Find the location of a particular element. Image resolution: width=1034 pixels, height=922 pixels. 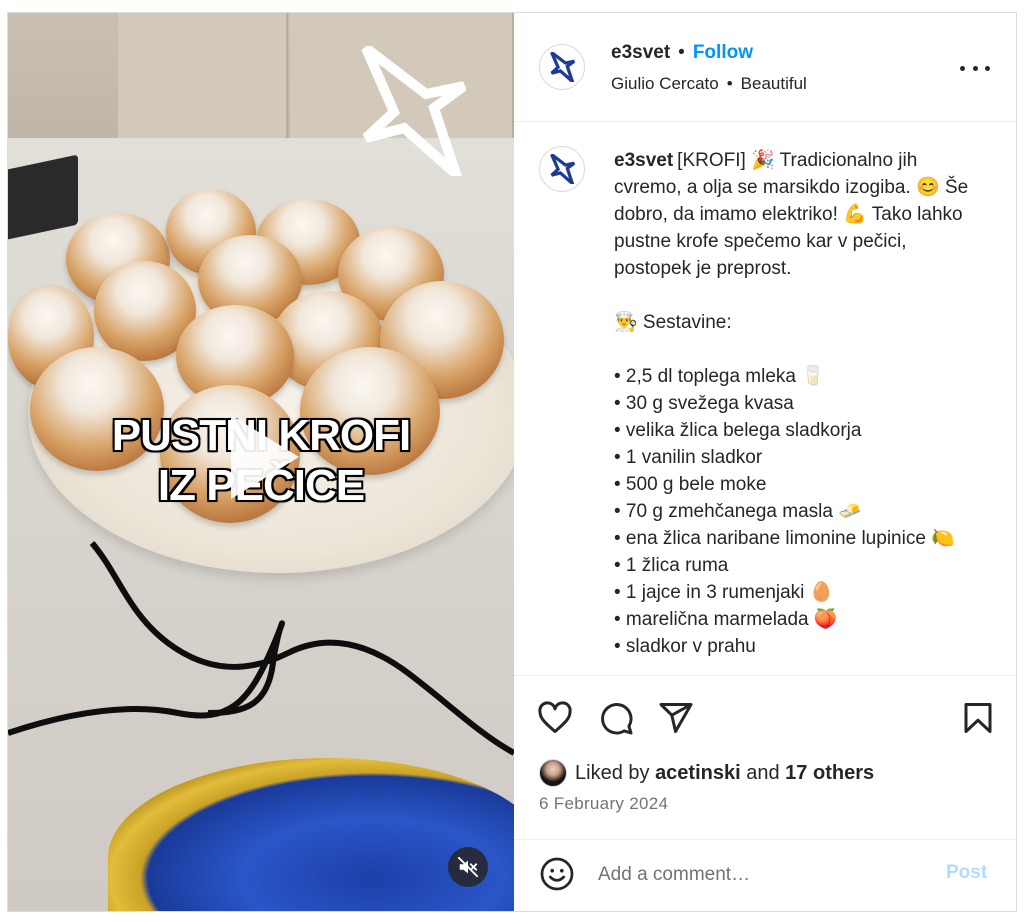

caption-line: • 70 g zmehčanega masla 🧈 is located at coordinates (738, 511).